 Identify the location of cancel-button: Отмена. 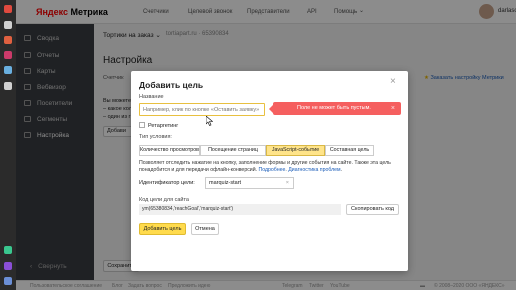
(205, 229).